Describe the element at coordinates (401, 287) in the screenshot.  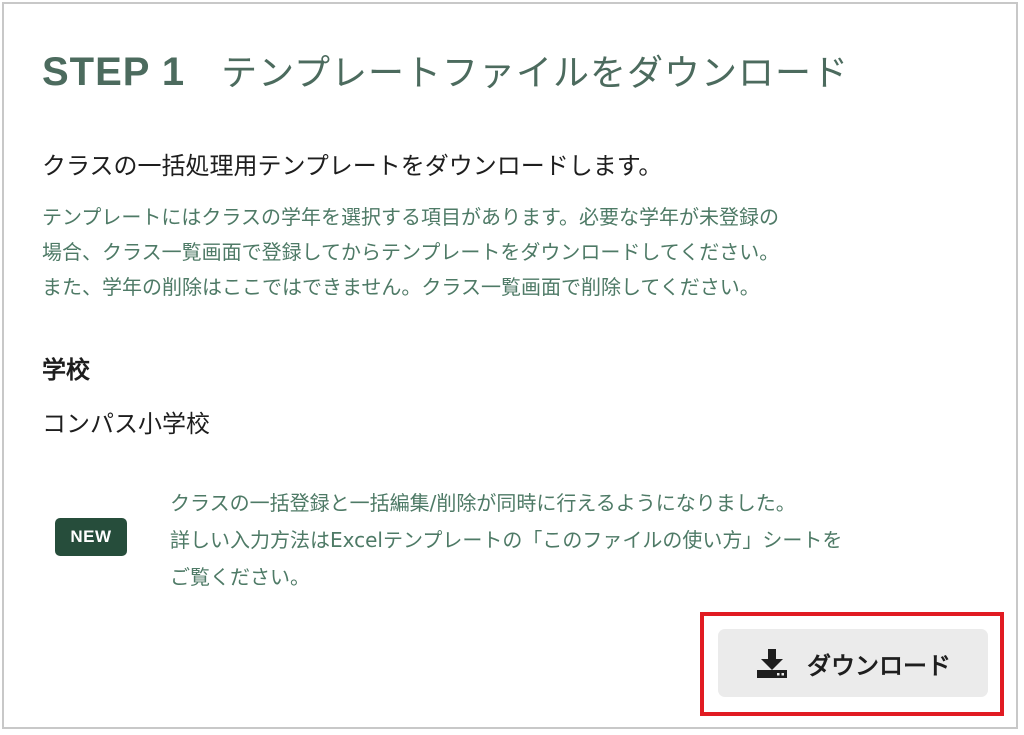
I see `note-line: また、学年の削除はここではできません。クラス一覧画面で削除してください。` at that location.